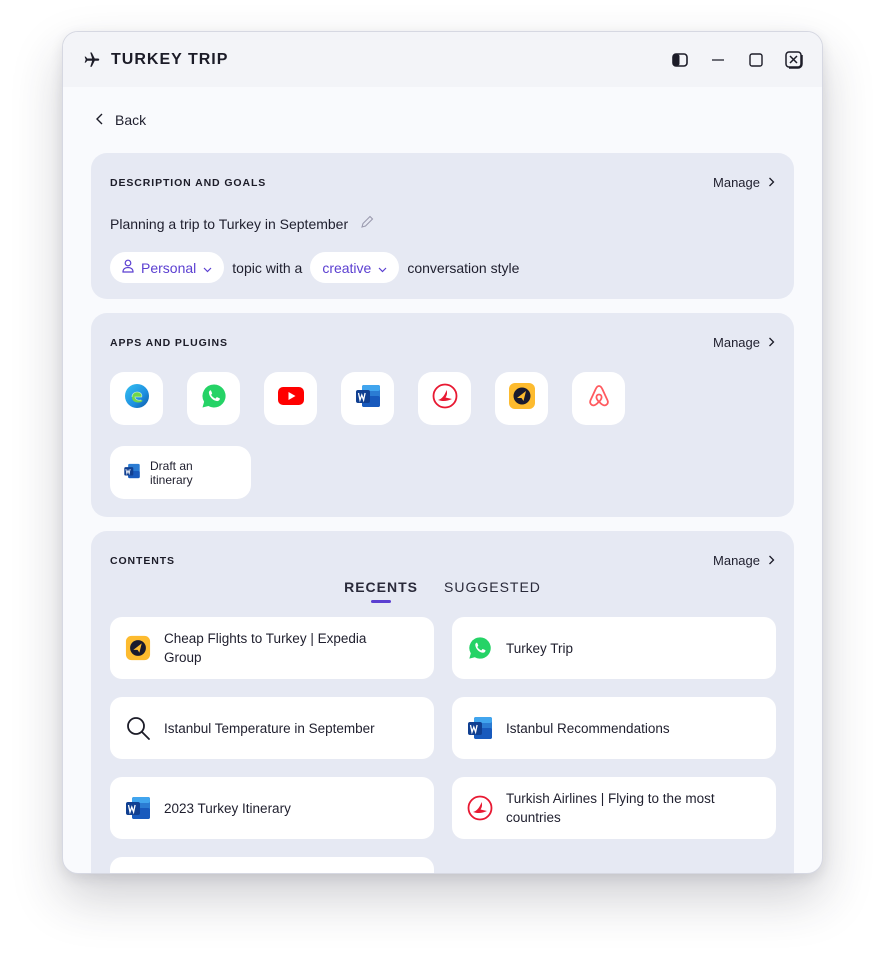 Image resolution: width=885 pixels, height=965 pixels. Describe the element at coordinates (540, 648) in the screenshot. I see `content-item-label: Turkey Trip` at that location.